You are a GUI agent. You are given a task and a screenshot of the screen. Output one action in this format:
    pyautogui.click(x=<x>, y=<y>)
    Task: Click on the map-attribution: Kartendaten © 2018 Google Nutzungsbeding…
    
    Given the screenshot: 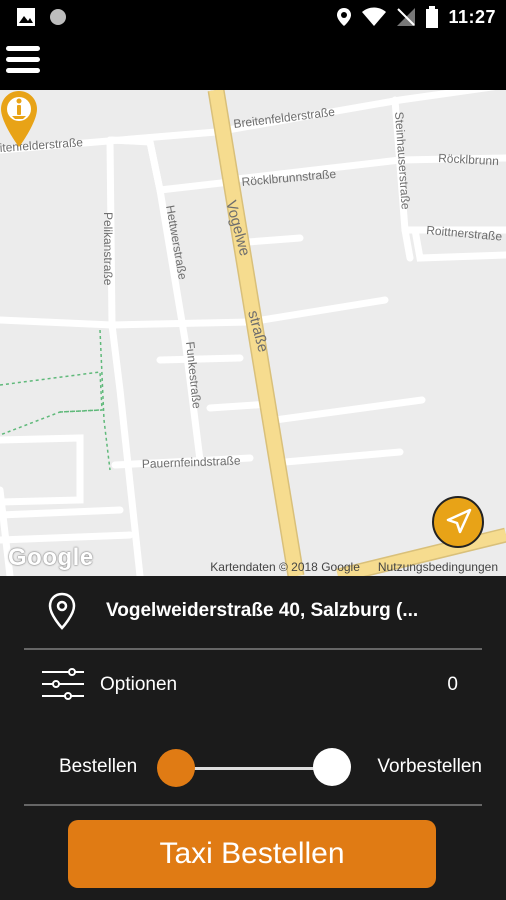 What is the action you would take?
    pyautogui.click(x=354, y=567)
    